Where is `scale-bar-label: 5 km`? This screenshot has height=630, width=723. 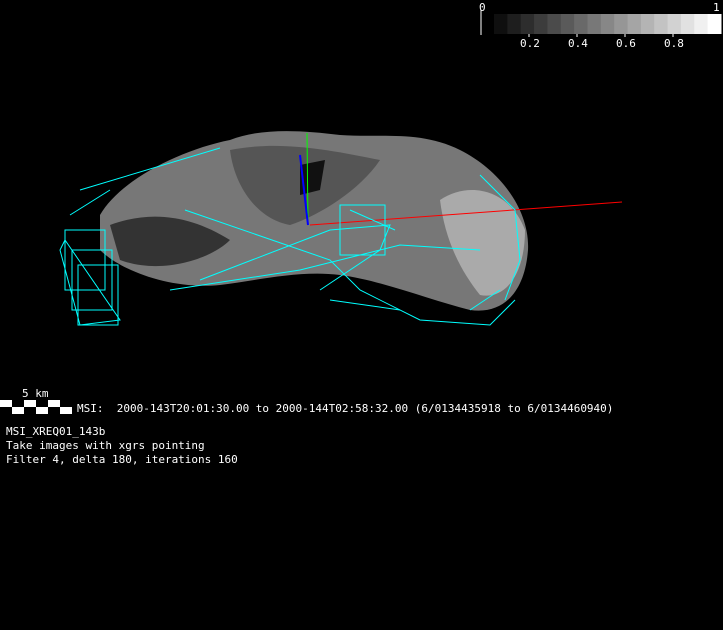
scale-bar-label: 5 km is located at coordinates (35, 393).